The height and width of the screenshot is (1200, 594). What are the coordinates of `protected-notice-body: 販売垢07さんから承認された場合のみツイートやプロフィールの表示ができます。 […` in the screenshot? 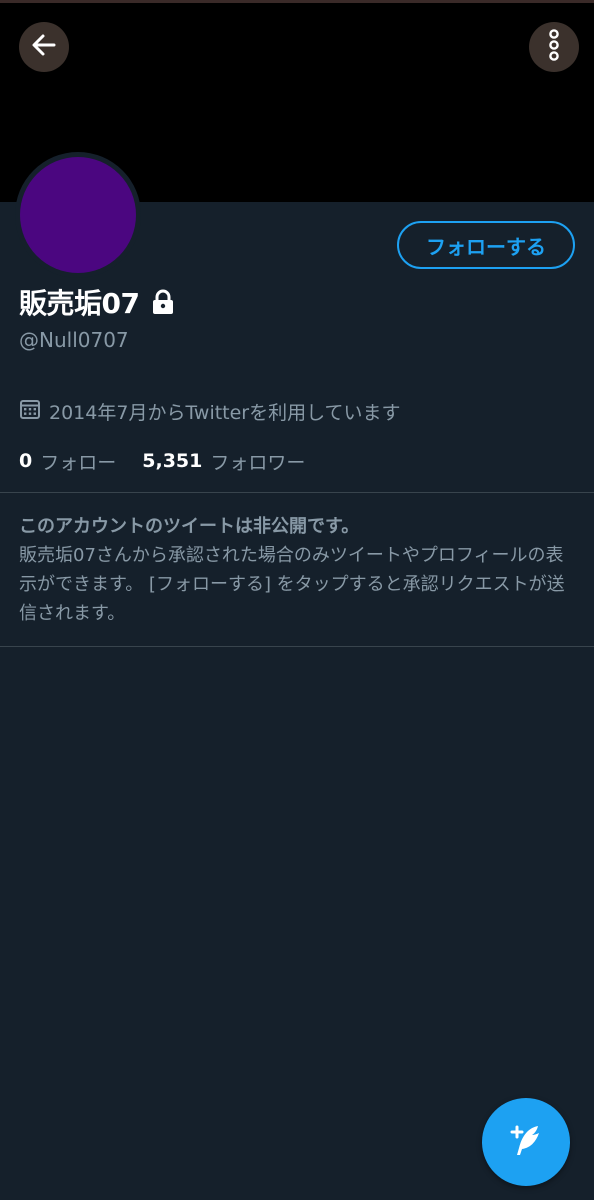 It's located at (292, 584).